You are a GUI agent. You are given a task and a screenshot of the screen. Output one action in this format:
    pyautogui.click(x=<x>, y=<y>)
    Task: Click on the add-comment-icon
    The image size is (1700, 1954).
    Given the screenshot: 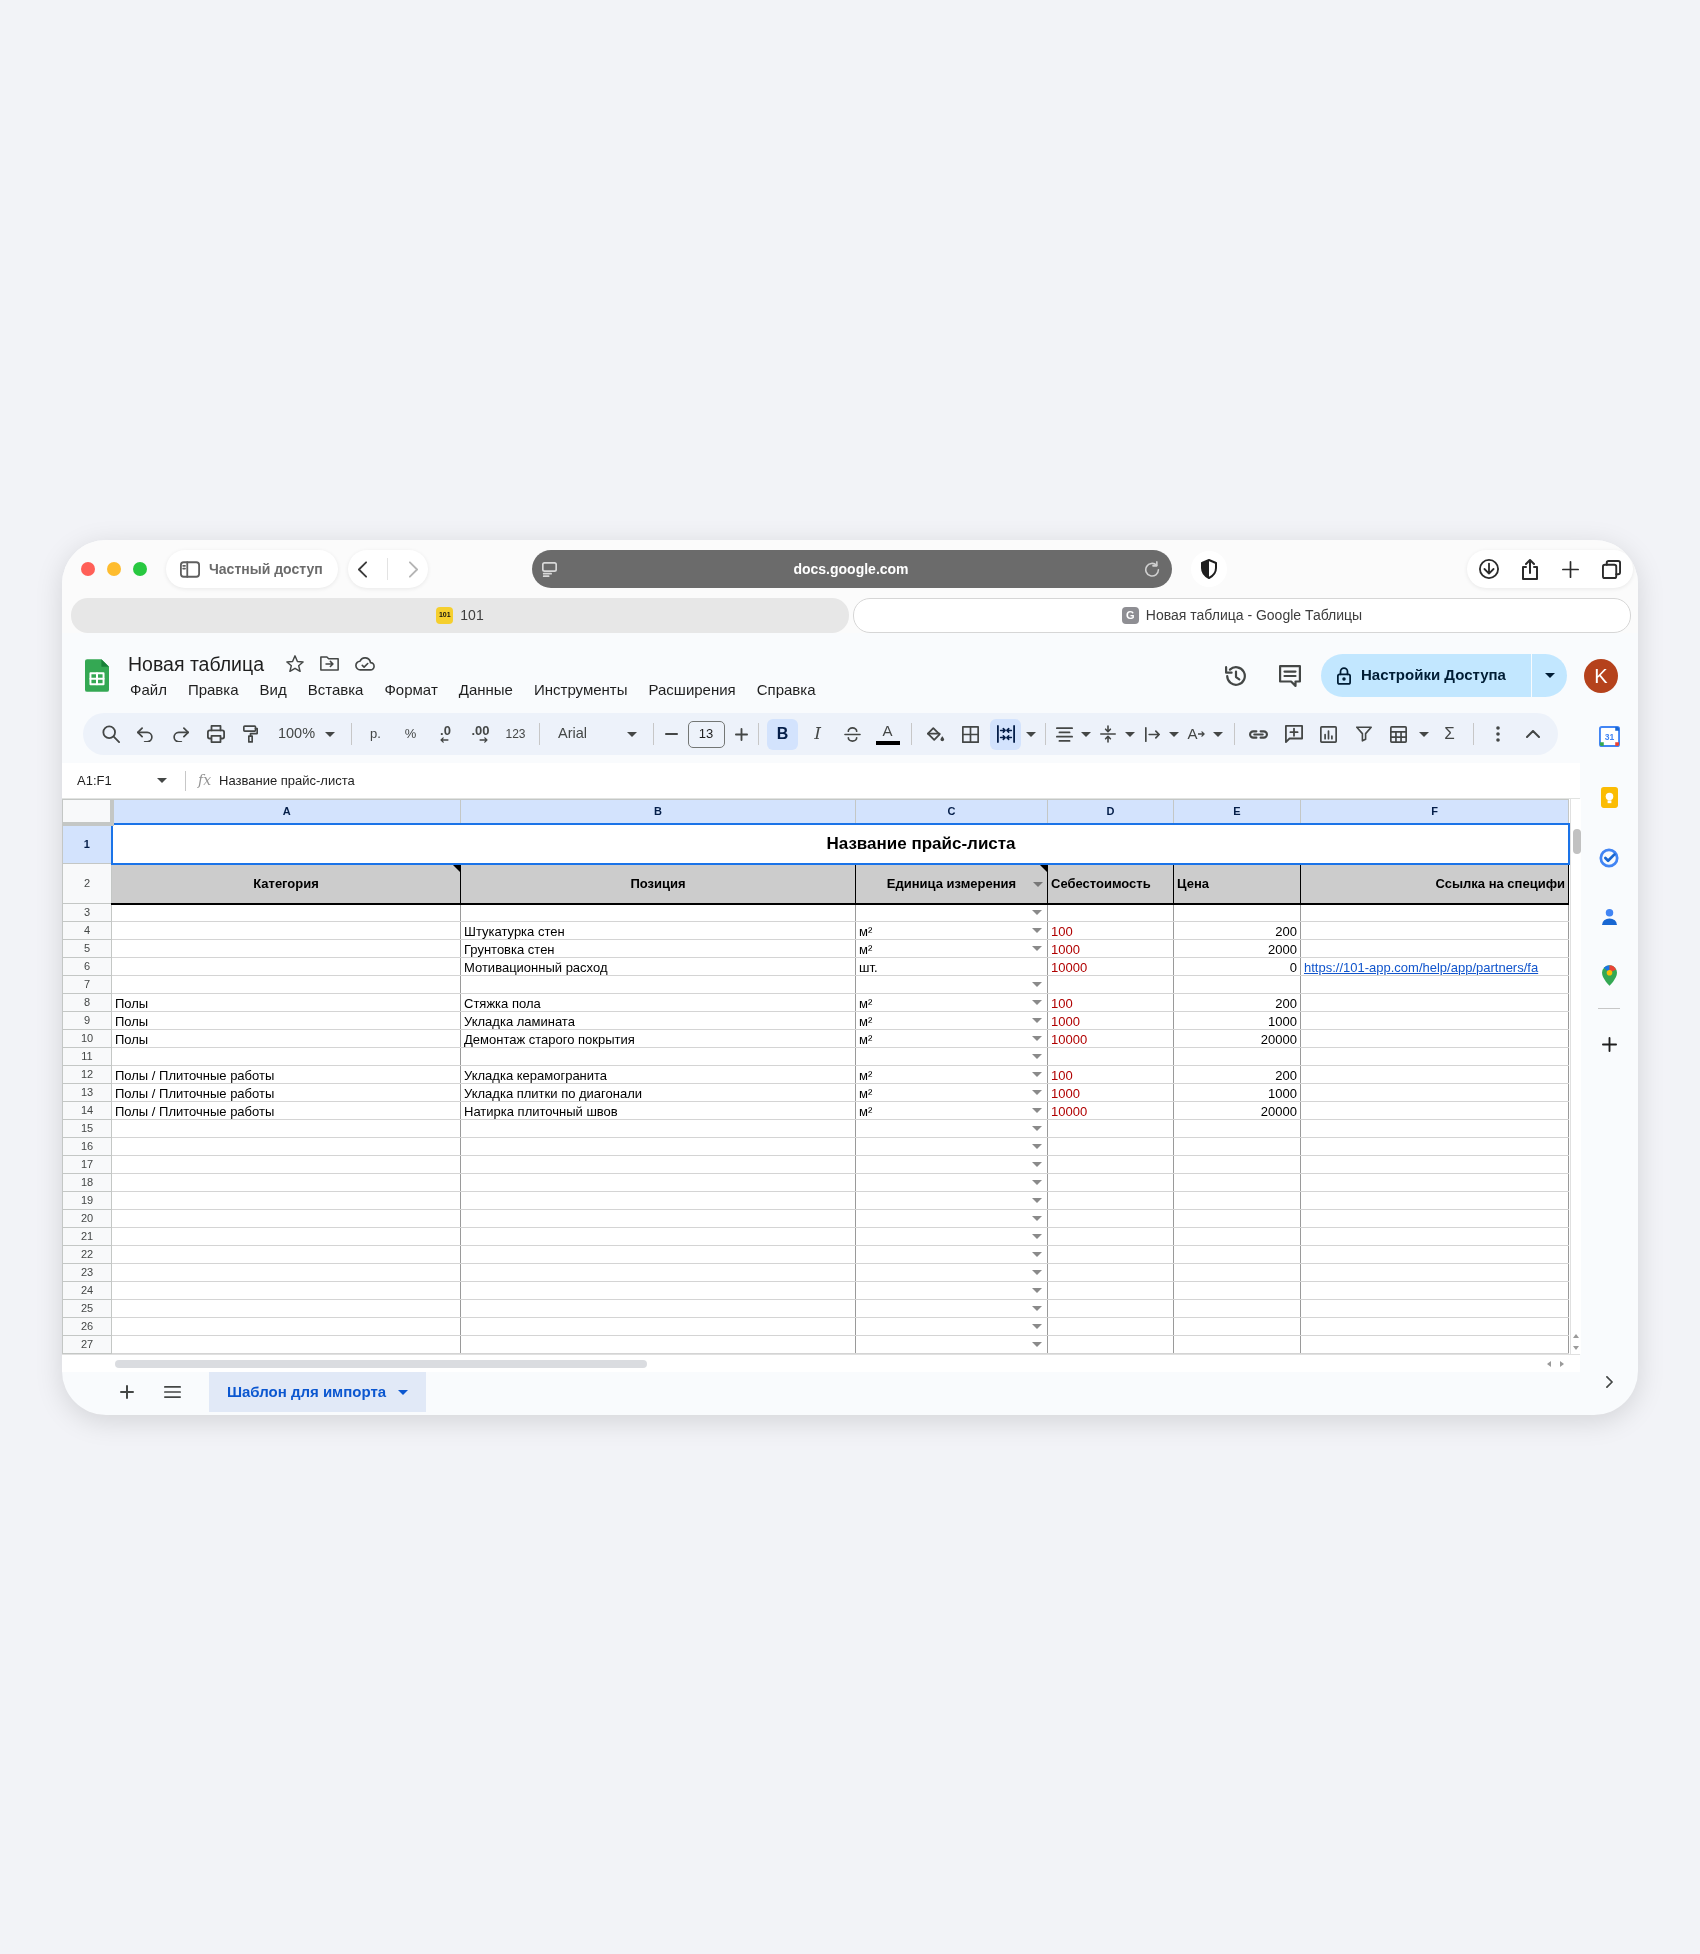 What is the action you would take?
    pyautogui.click(x=1293, y=734)
    